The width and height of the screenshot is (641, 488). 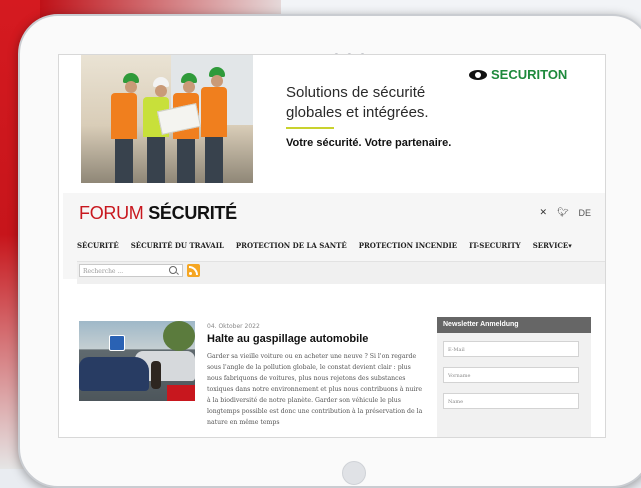 I want to click on banner-tagline: Votre sécurité. Votre partenaire., so click(x=369, y=143).